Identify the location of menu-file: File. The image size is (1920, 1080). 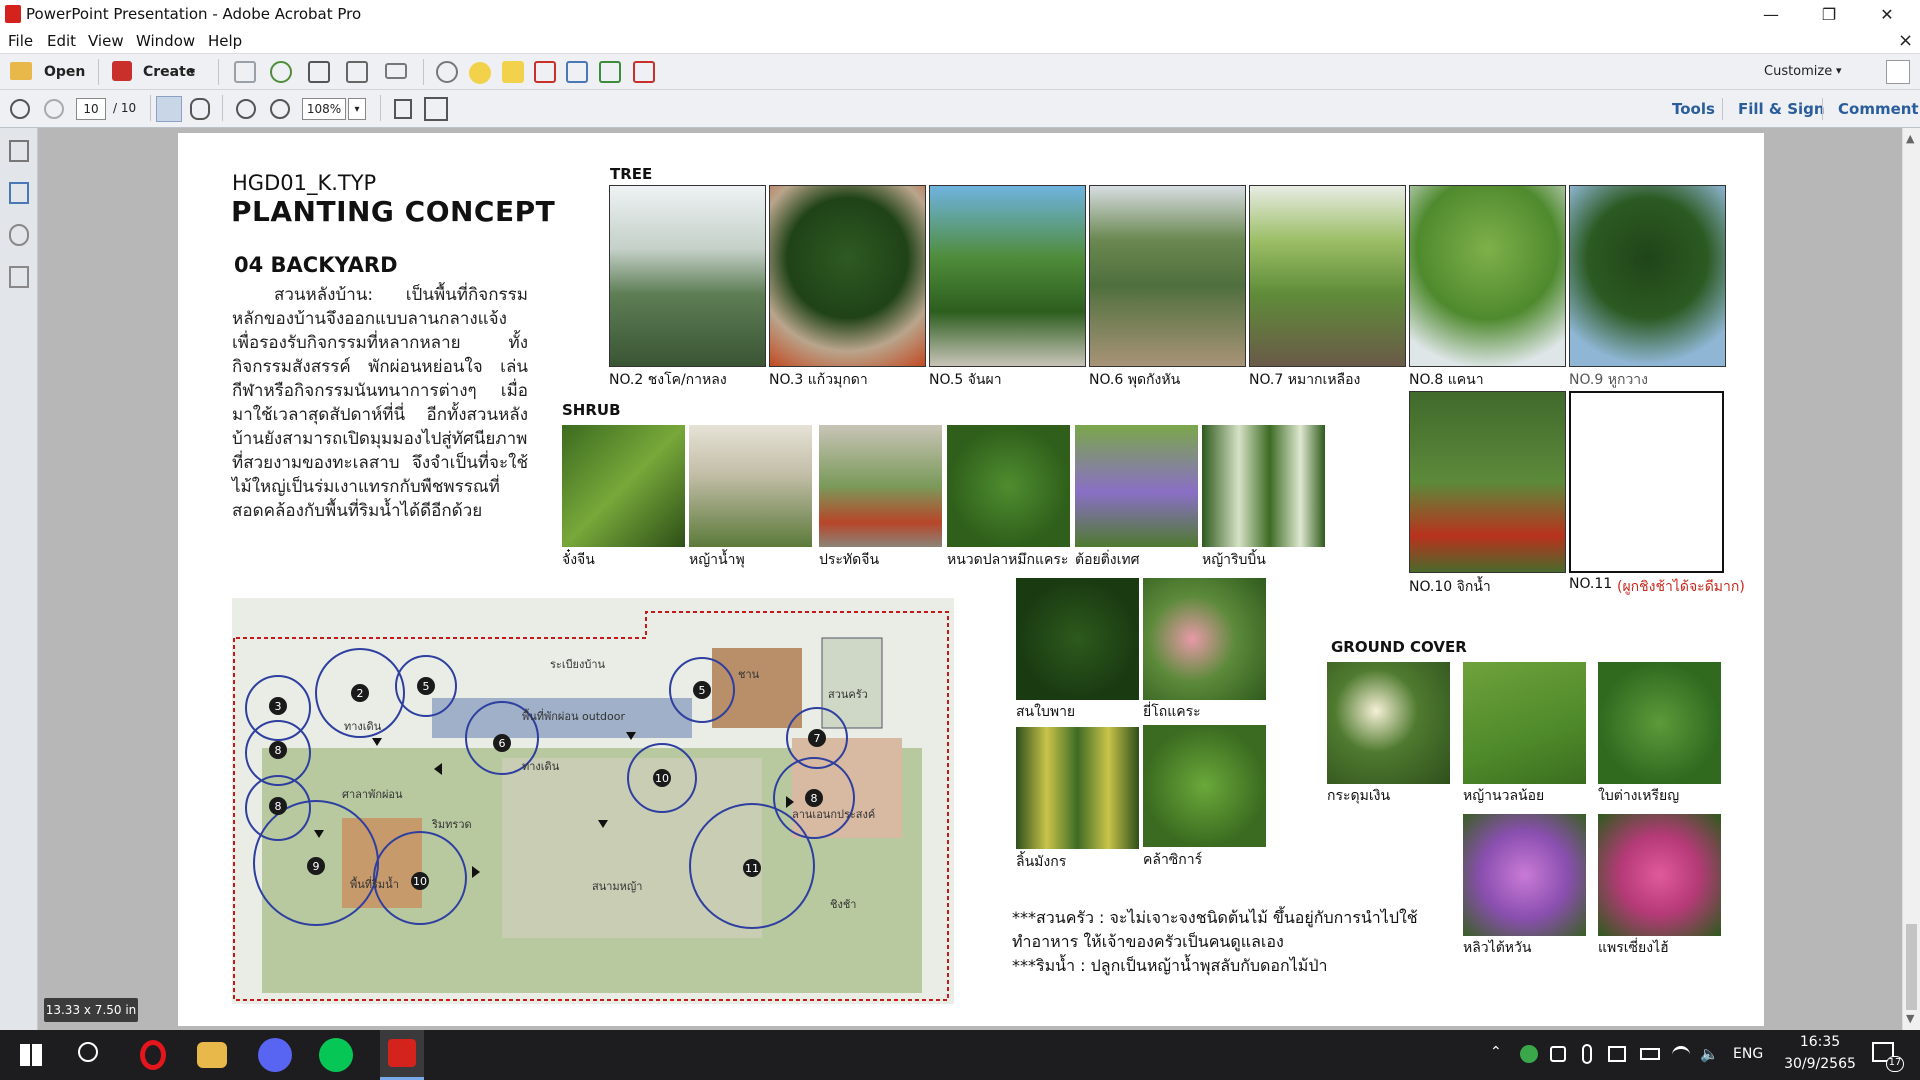
(20, 41).